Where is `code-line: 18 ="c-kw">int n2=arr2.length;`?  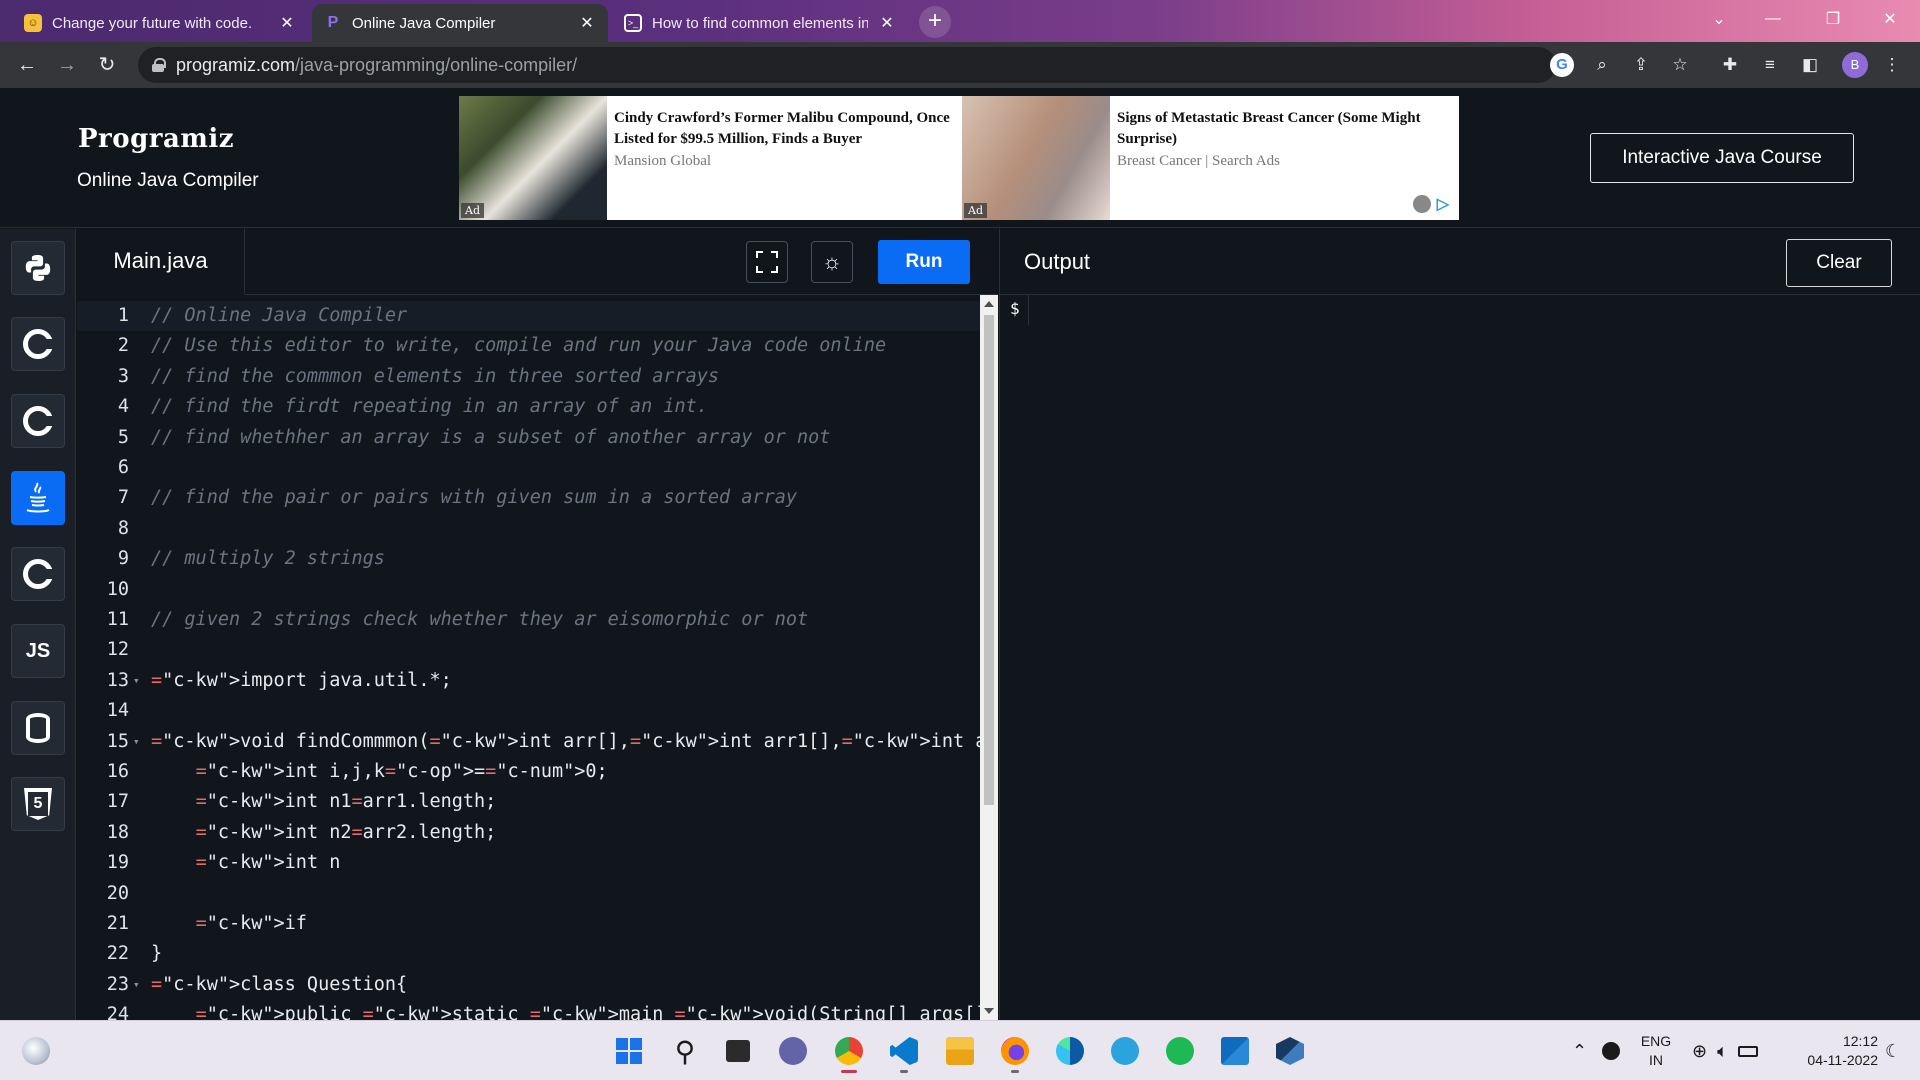 code-line: 18 ="c-kw">int n2=arr2.length; is located at coordinates (528, 833).